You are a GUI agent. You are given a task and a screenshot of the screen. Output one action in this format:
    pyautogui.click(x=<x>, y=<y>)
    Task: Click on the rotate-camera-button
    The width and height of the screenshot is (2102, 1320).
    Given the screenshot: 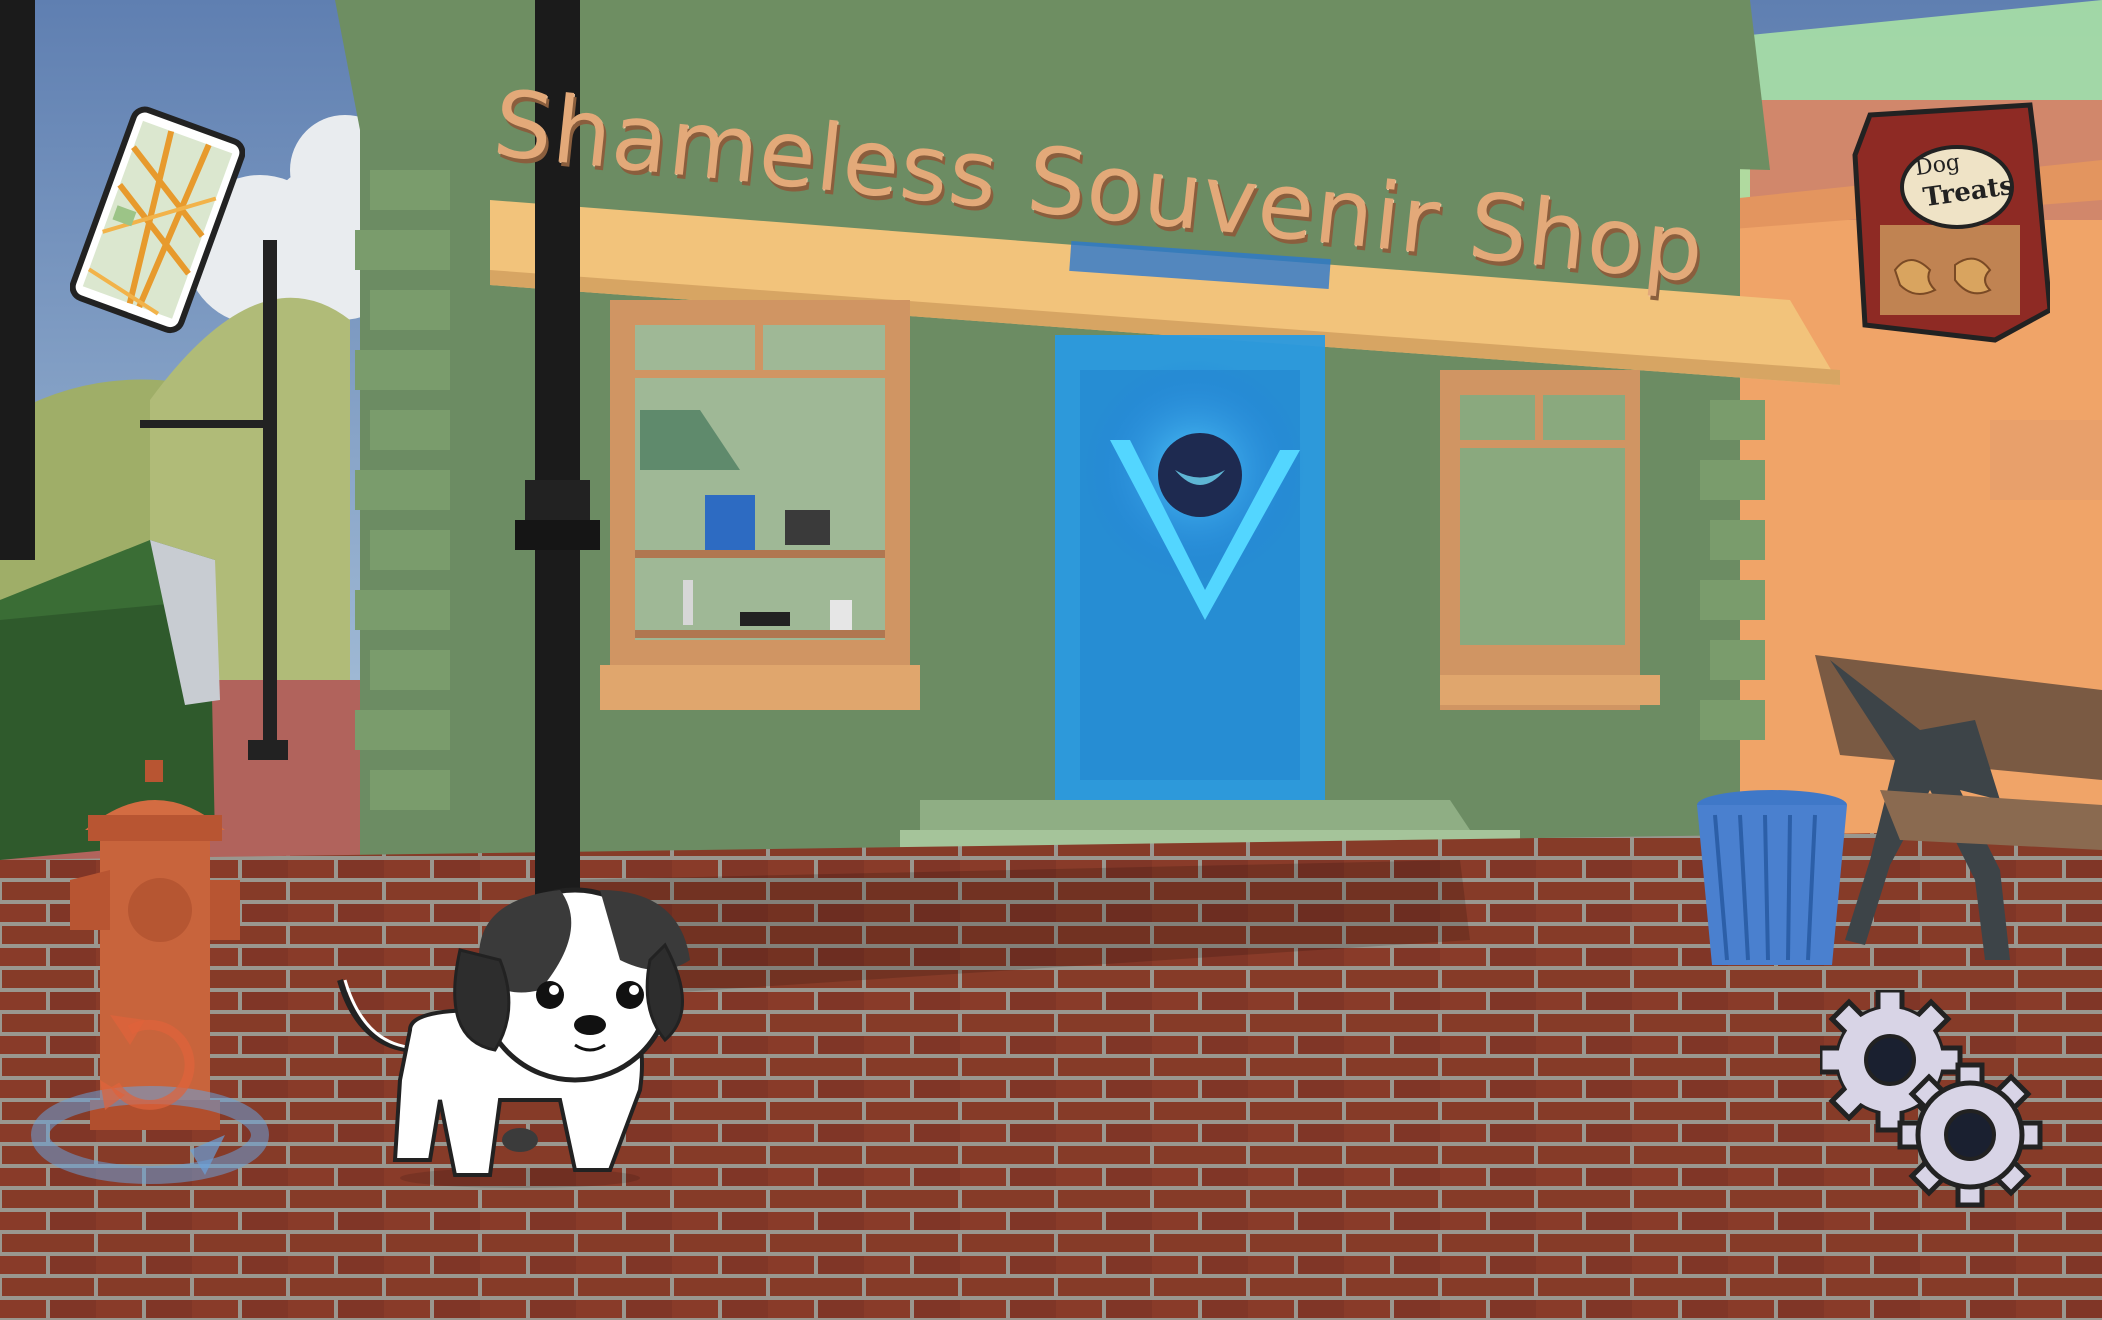 What is the action you would take?
    pyautogui.click(x=152, y=1085)
    